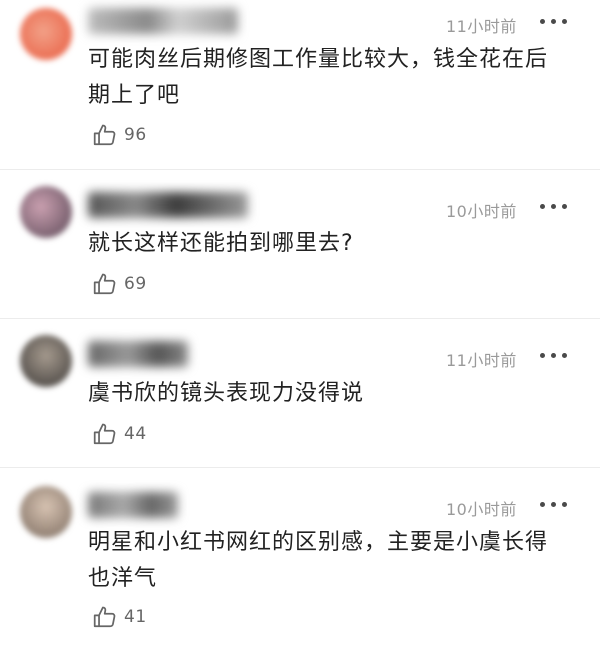  What do you see at coordinates (318, 560) in the screenshot?
I see `comment-text: 明星和小红书网红的区别感，主要是小虞长得也洋气` at bounding box center [318, 560].